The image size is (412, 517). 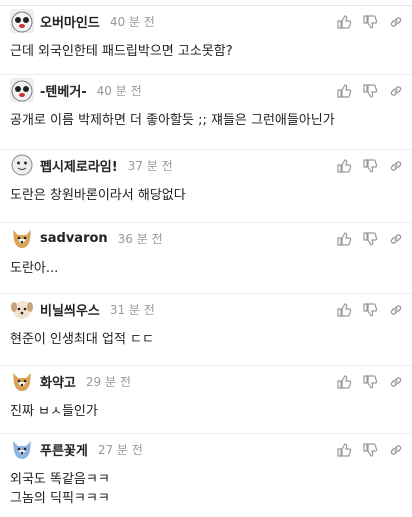 What do you see at coordinates (79, 165) in the screenshot?
I see `nickname: 펩시제로라임!` at bounding box center [79, 165].